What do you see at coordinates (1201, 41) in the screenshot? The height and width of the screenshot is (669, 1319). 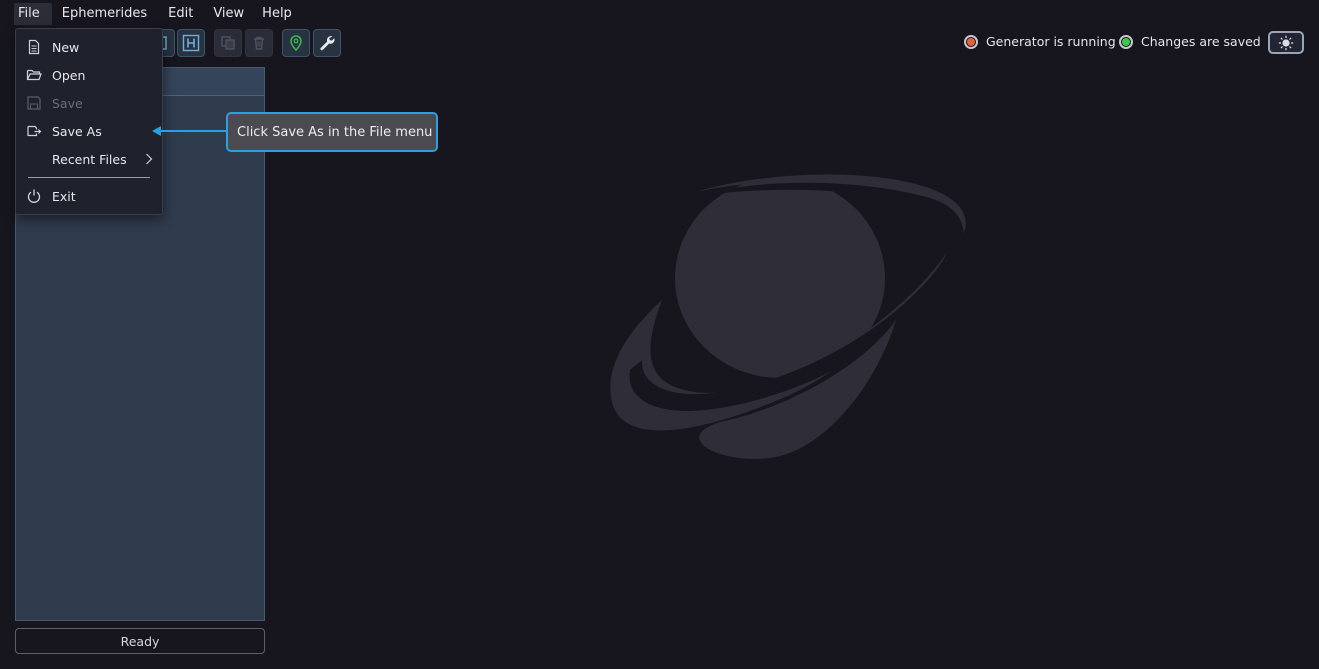 I see `saved-status-label: Changes are saved` at bounding box center [1201, 41].